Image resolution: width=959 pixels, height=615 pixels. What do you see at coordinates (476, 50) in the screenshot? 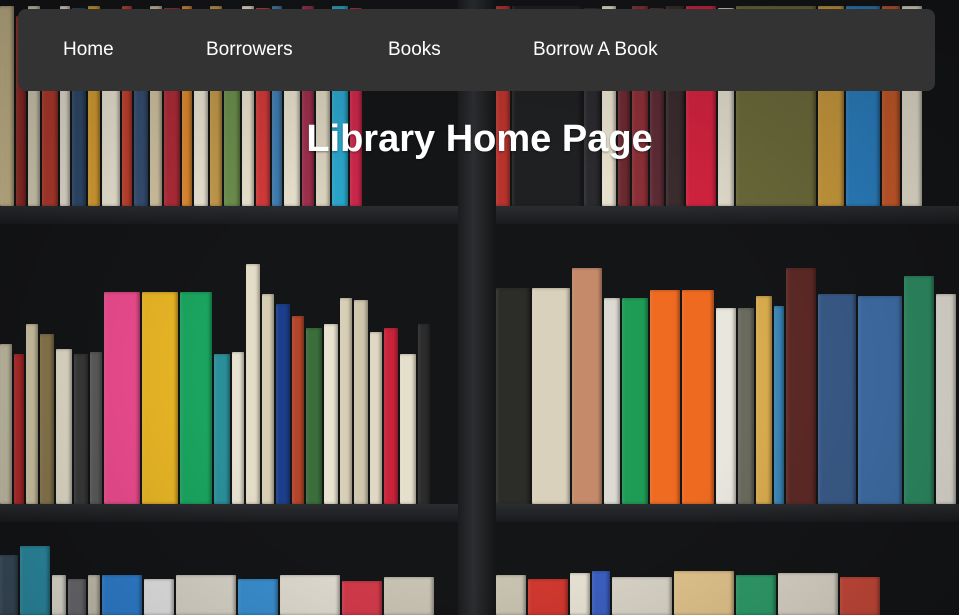
I see `main-navbar: Home Borrowers Books Borrow A Book` at bounding box center [476, 50].